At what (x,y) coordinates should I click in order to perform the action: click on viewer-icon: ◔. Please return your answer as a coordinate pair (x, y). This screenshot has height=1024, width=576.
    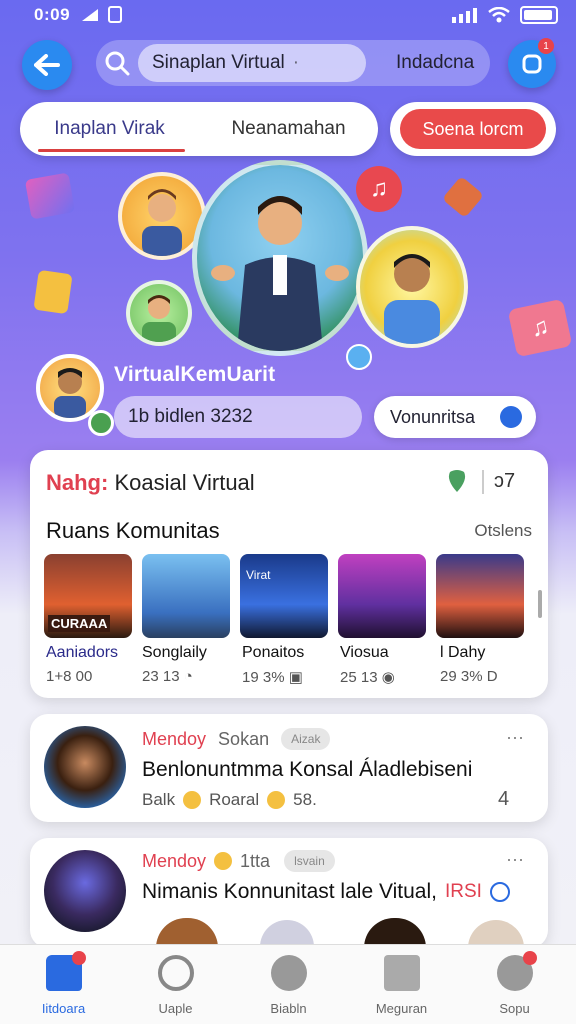
    Looking at the image, I should click on (188, 676).